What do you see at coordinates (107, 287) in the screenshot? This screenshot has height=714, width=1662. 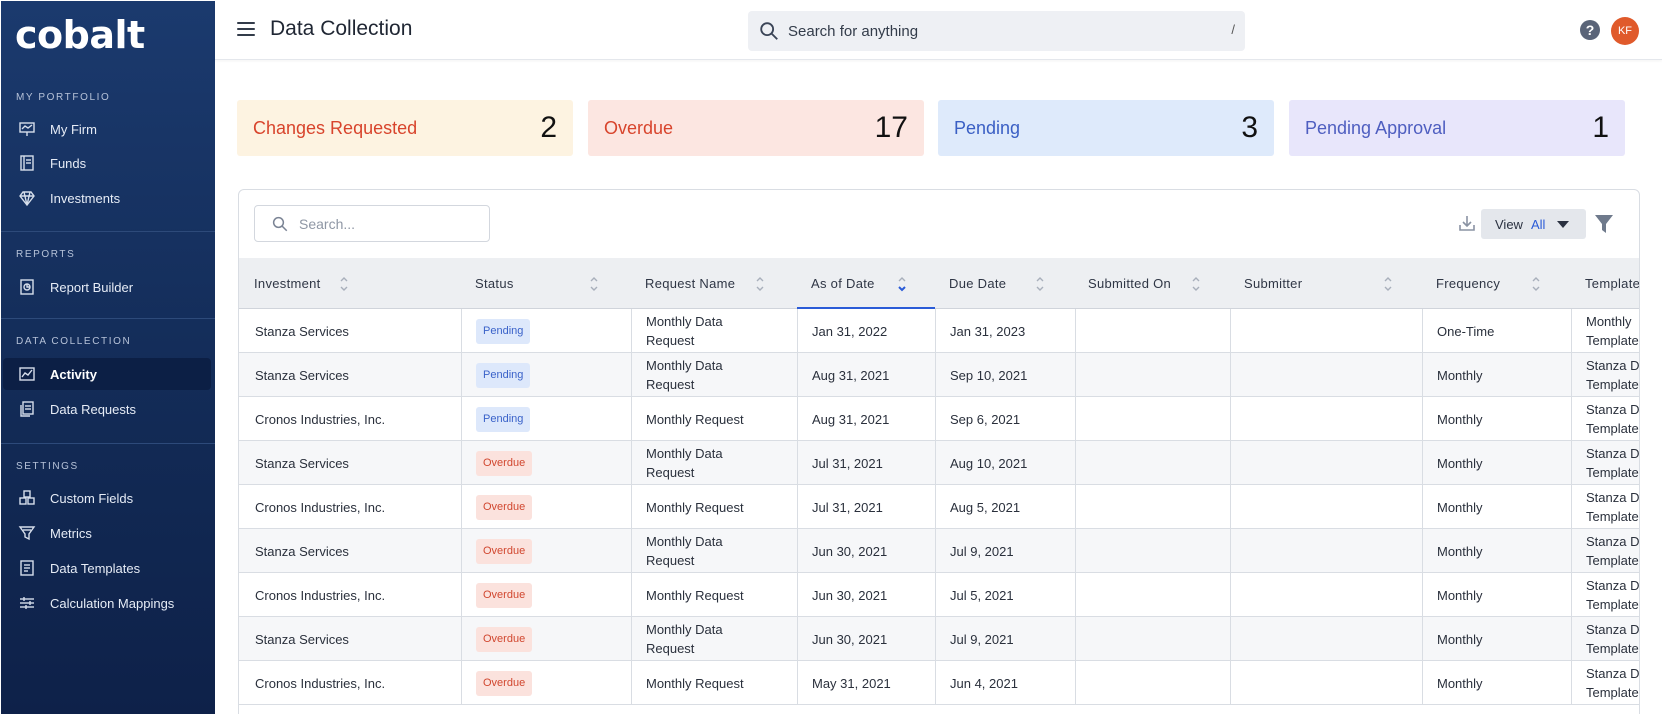 I see `sidebar-item-report-builder: Report Builder` at bounding box center [107, 287].